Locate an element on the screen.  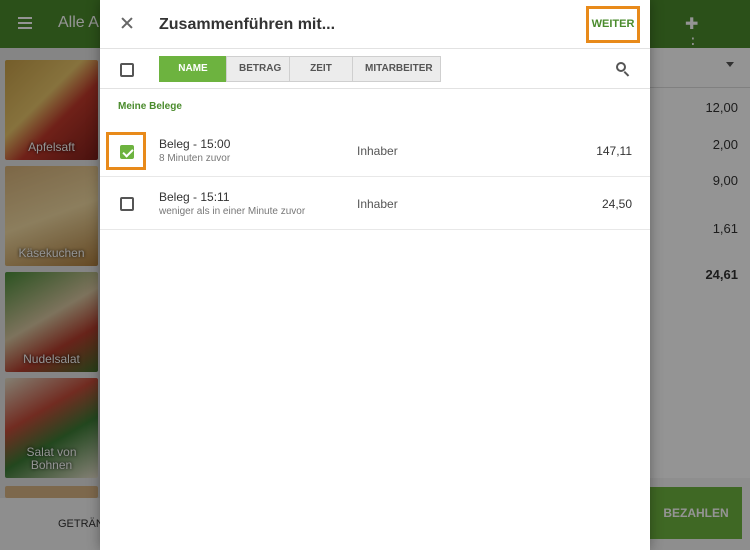
section-title: Meine Belege is located at coordinates (150, 106).